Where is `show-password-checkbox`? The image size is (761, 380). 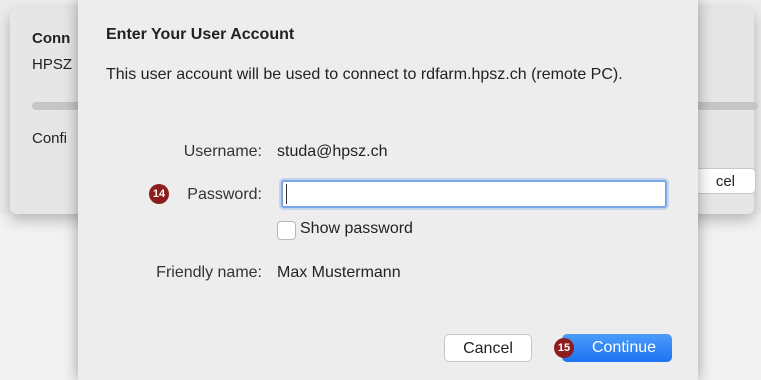 show-password-checkbox is located at coordinates (286, 230).